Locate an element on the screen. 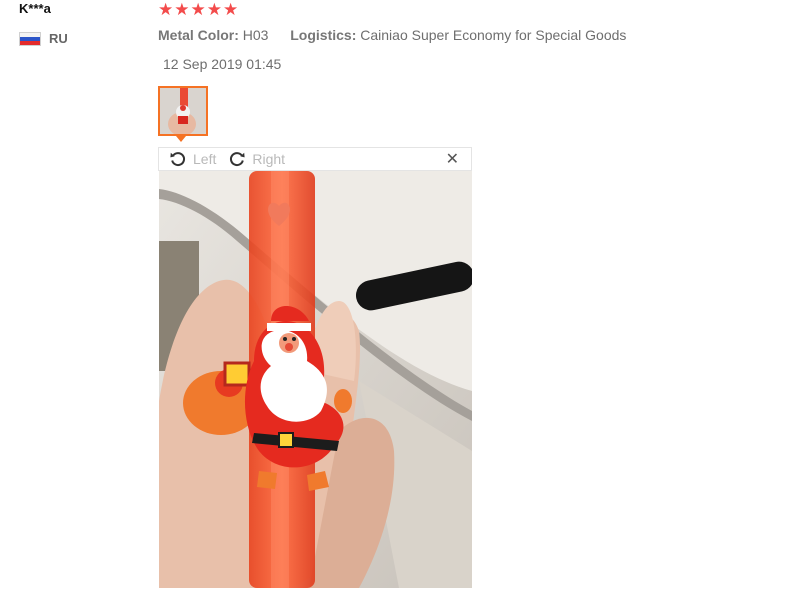  rotate-right-icon is located at coordinates (237, 159).